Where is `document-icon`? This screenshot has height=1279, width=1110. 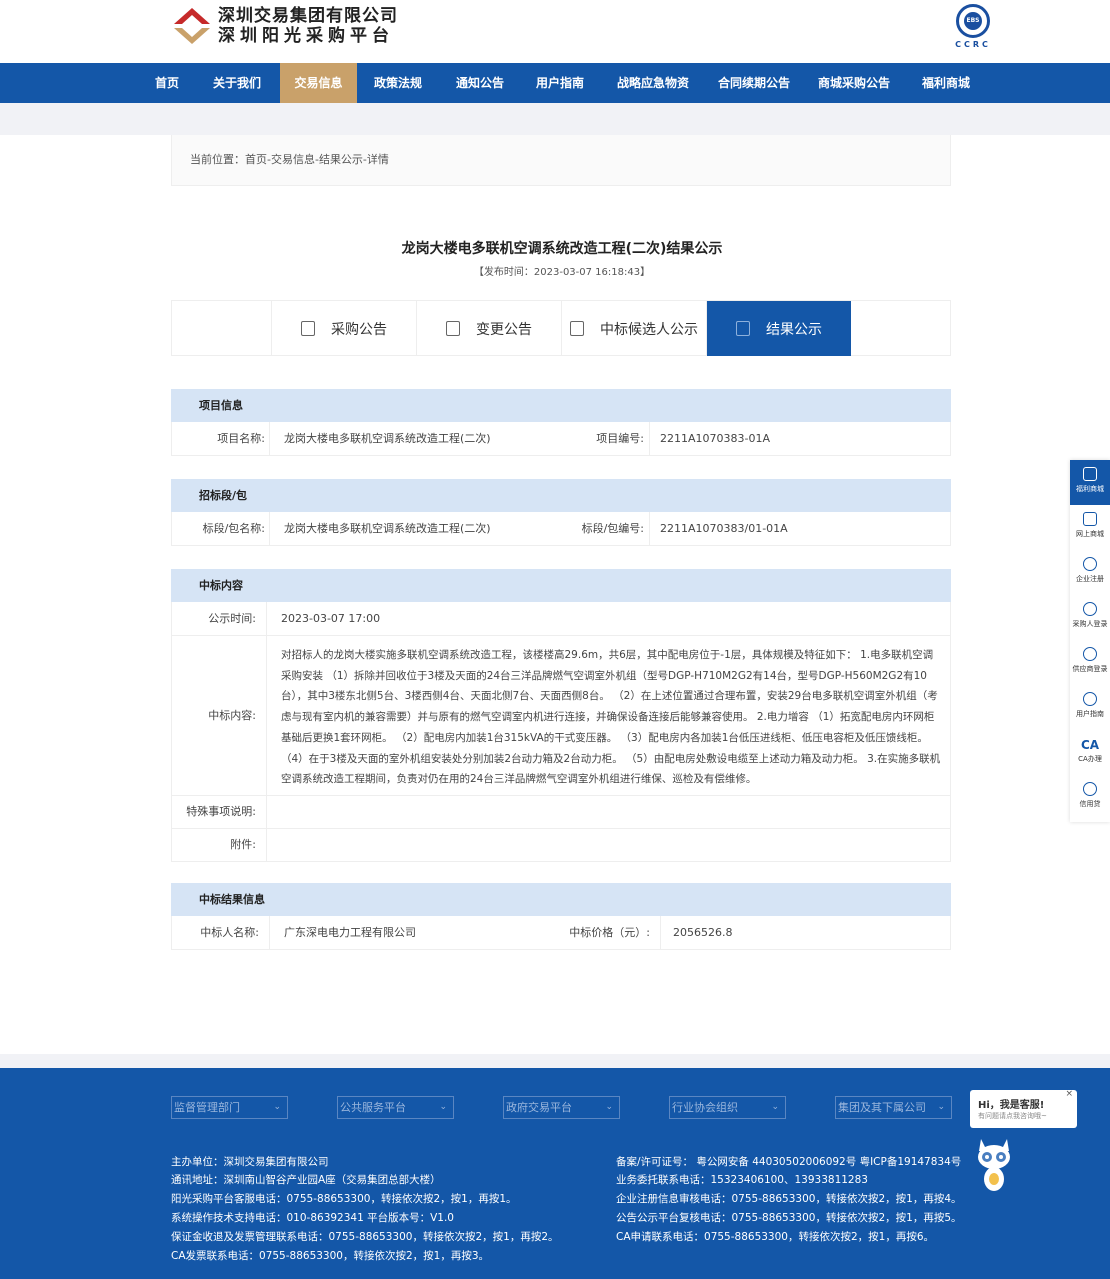 document-icon is located at coordinates (308, 328).